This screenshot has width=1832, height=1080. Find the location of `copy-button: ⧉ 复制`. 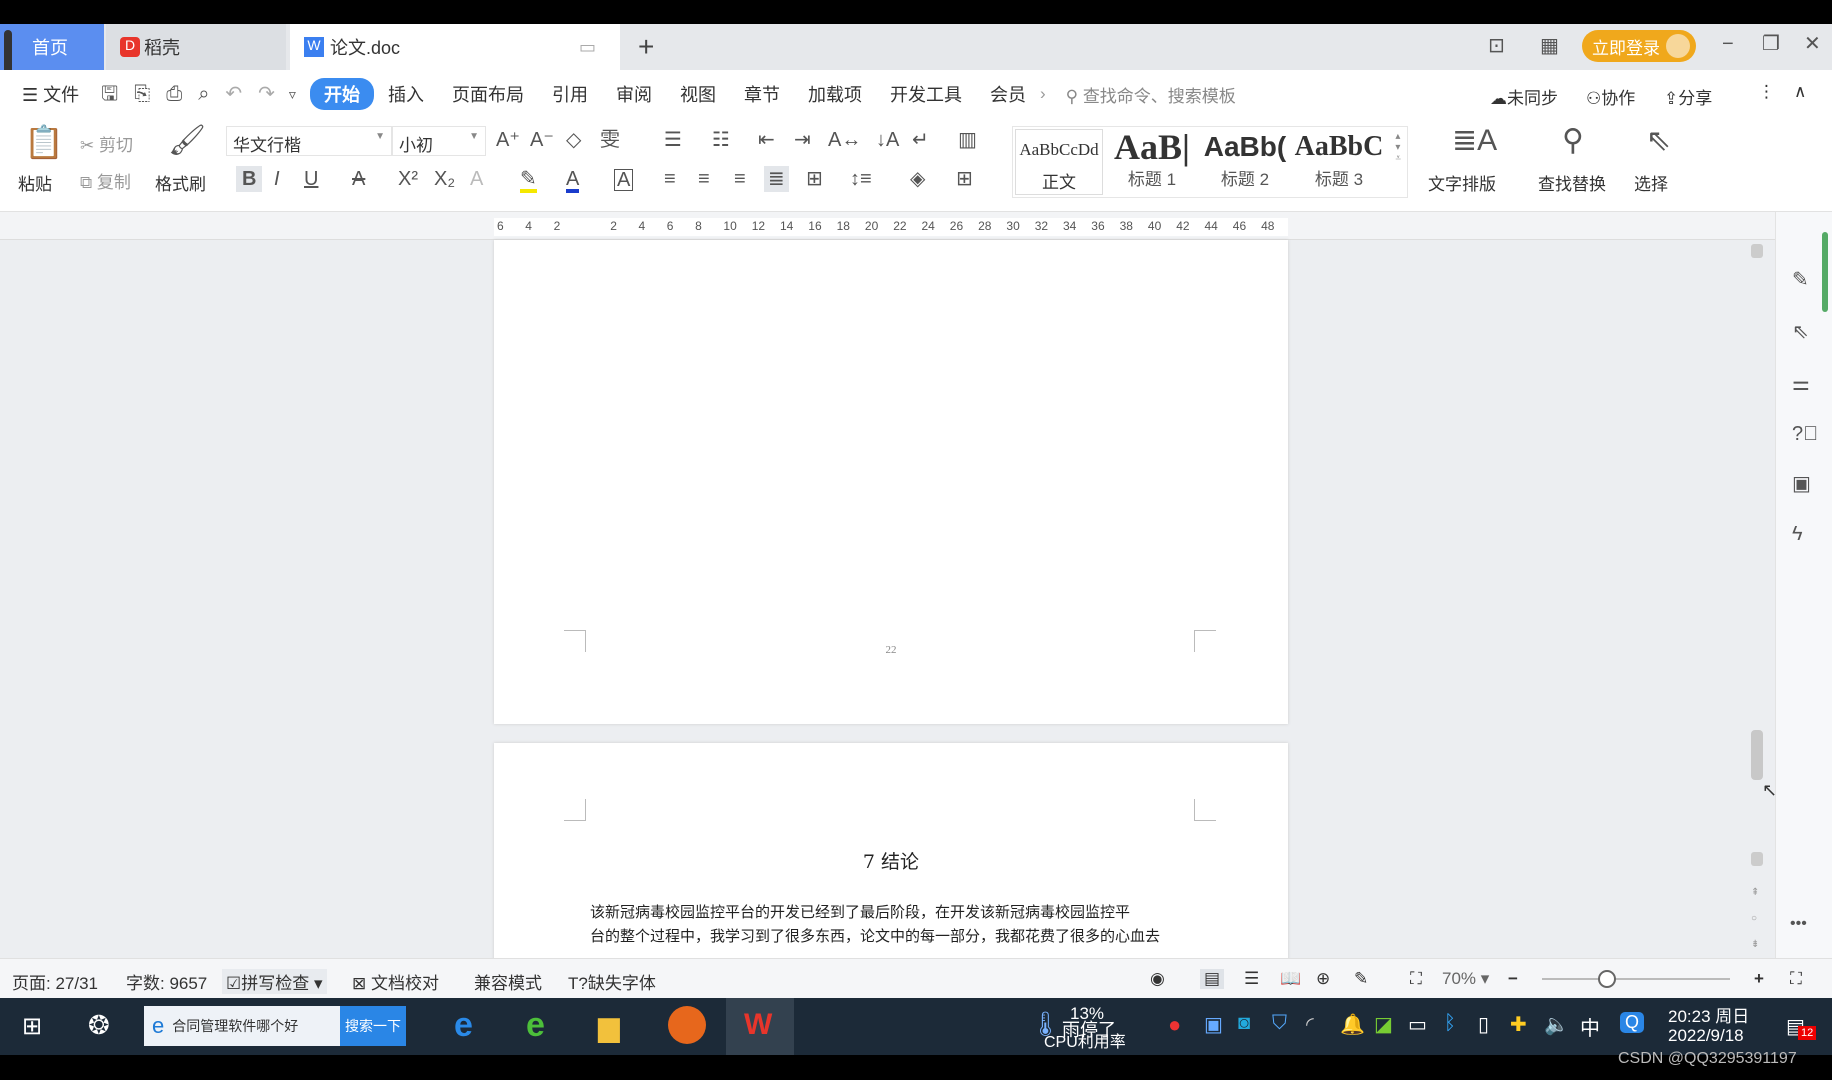

copy-button: ⧉ 复制 is located at coordinates (105, 180).